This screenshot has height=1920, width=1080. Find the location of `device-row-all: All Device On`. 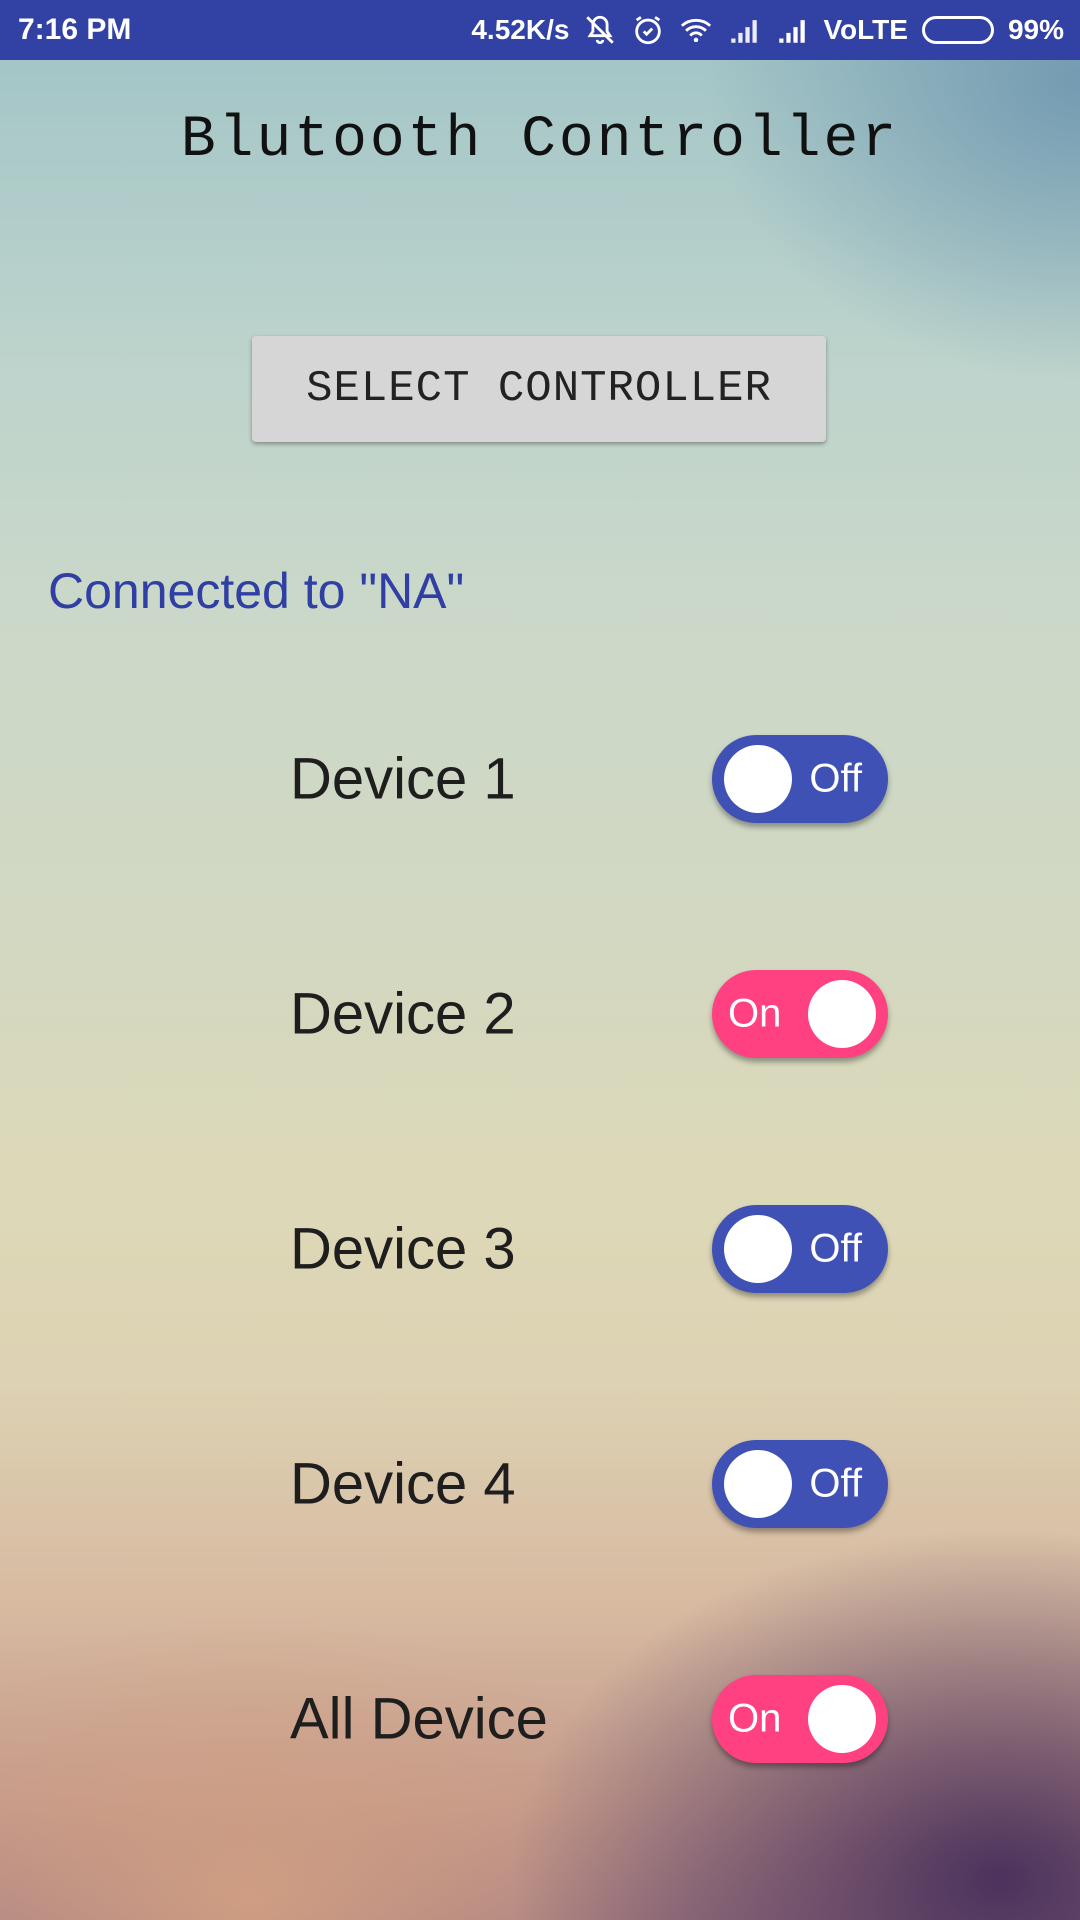

device-row-all: All Device On is located at coordinates (540, 1719).